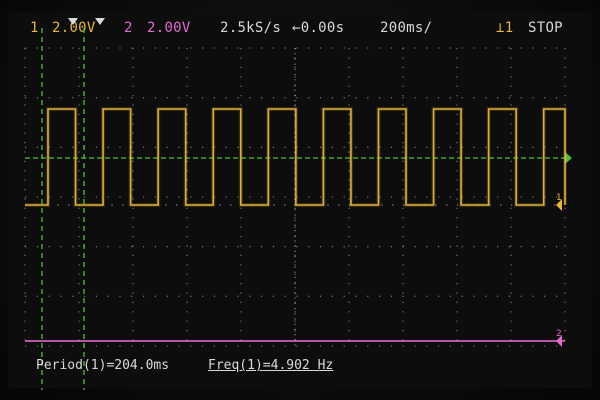 Image resolution: width=600 pixels, height=400 pixels. What do you see at coordinates (298, 365) in the screenshot?
I see `freq-value: =4.902 Hz` at bounding box center [298, 365].